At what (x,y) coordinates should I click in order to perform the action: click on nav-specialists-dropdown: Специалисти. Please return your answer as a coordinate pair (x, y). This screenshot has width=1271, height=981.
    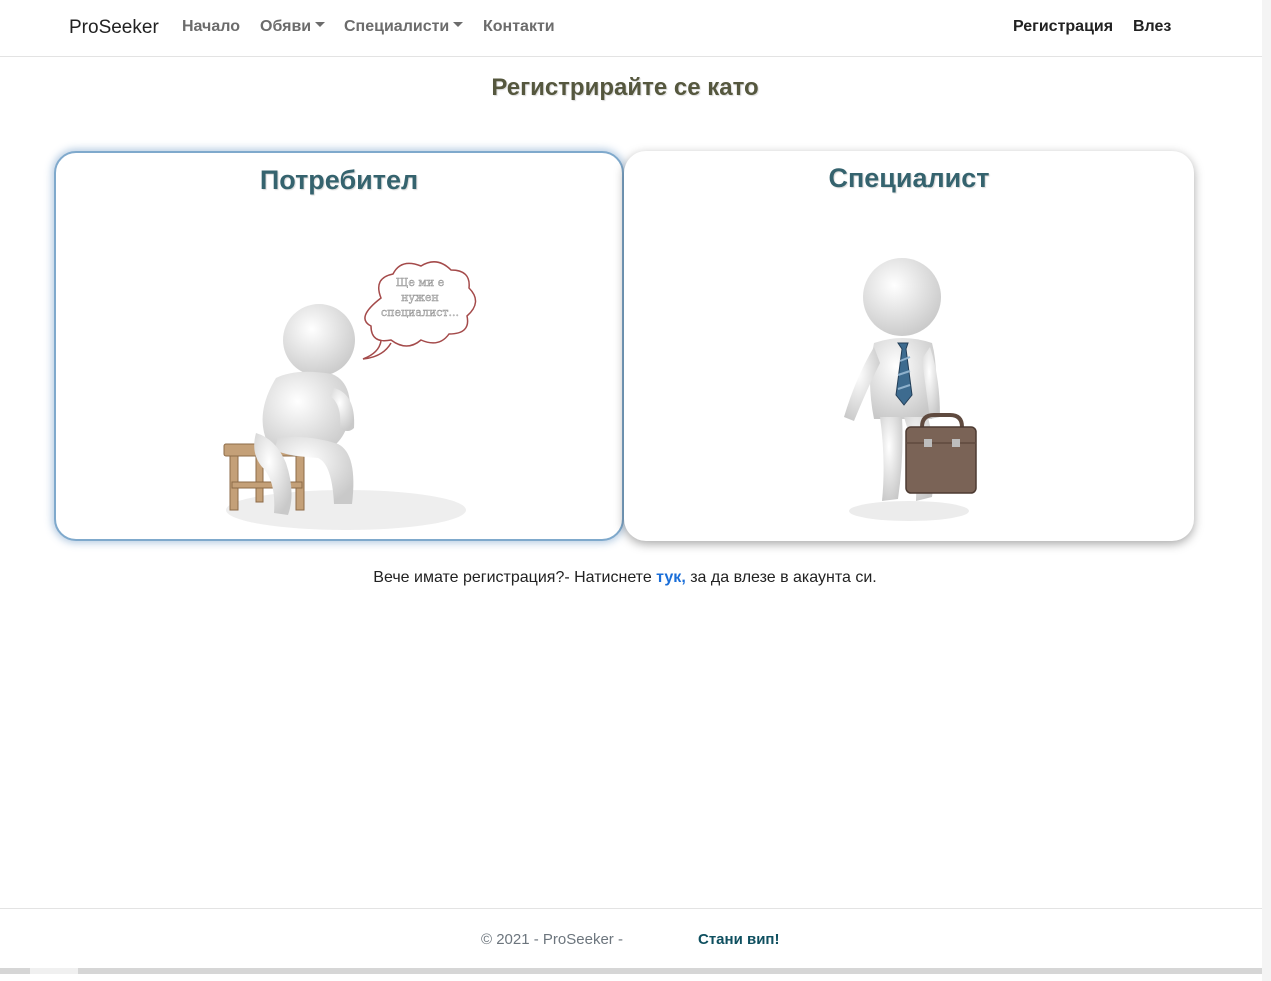
    Looking at the image, I should click on (404, 27).